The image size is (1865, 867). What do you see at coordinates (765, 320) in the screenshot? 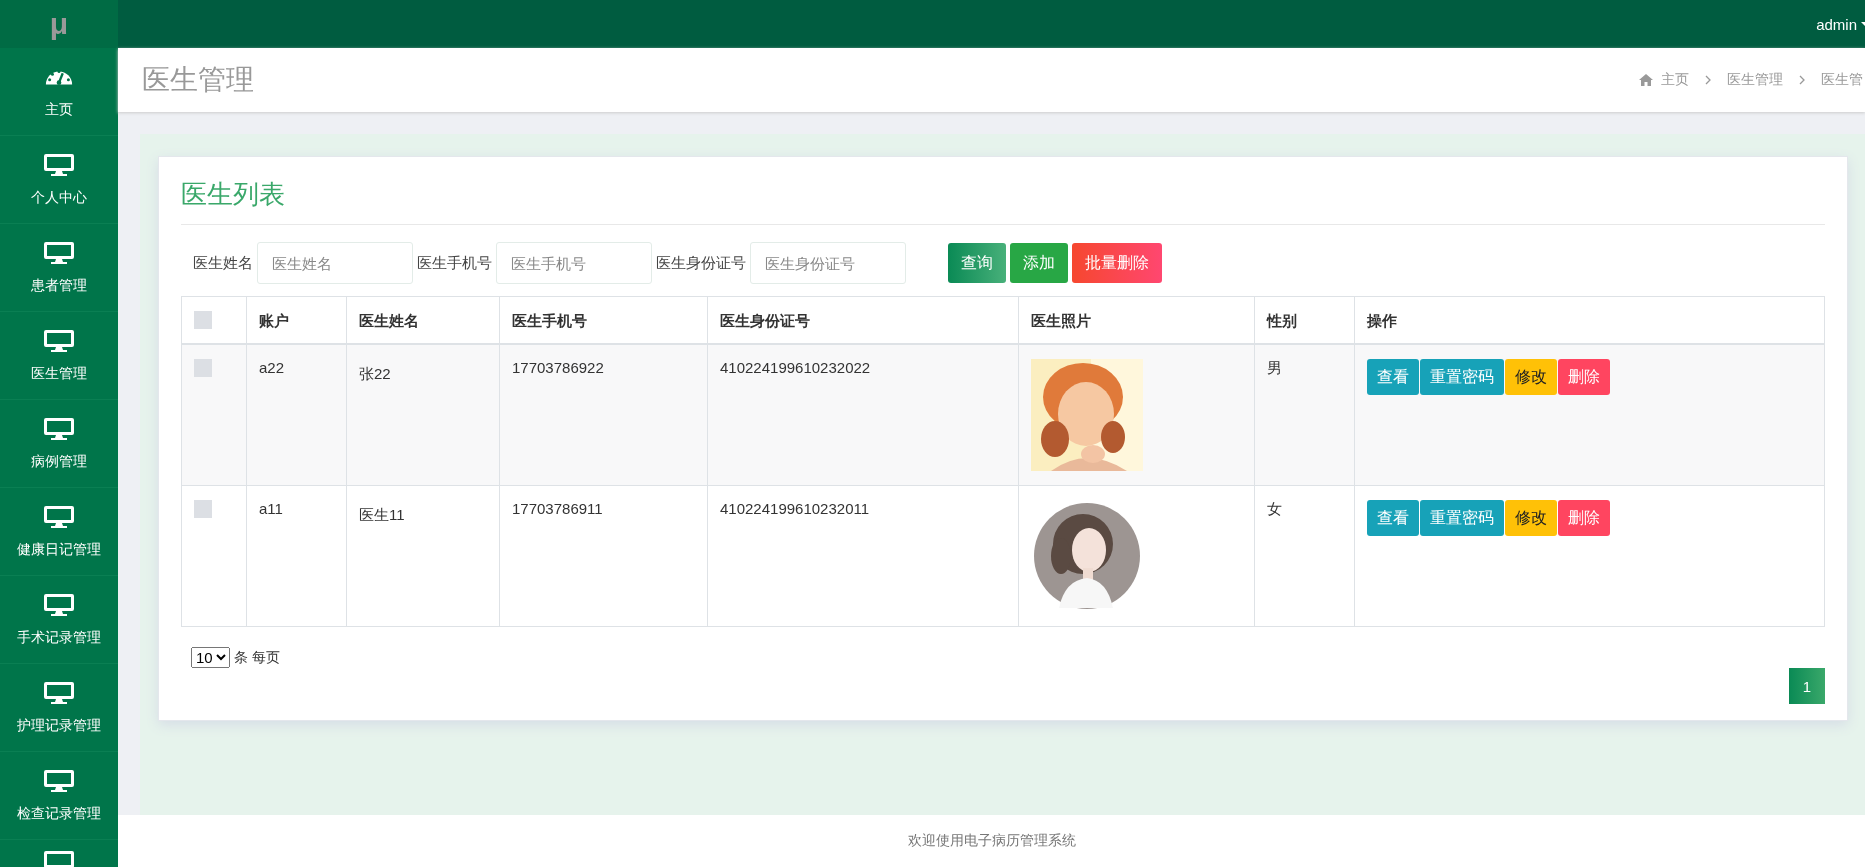
I see `column-header: 医生身份证号` at bounding box center [765, 320].